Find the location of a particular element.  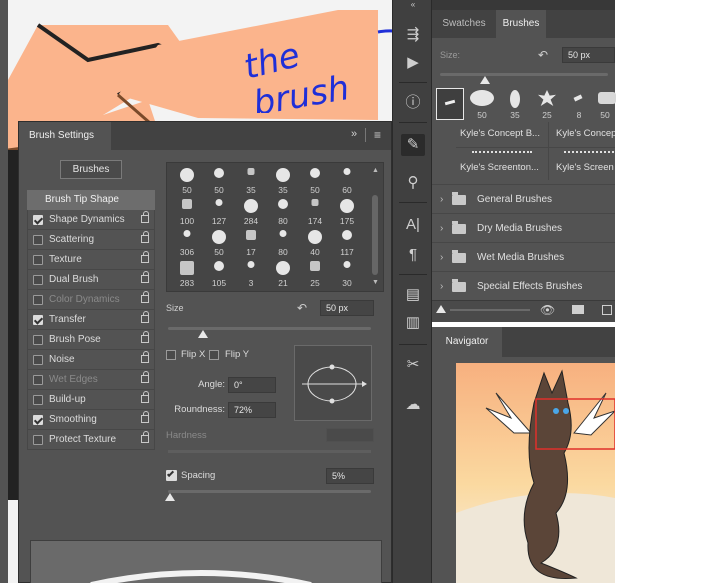

folder-special-effects-brushes: › Special Effects Brushes is located at coordinates (523, 285).